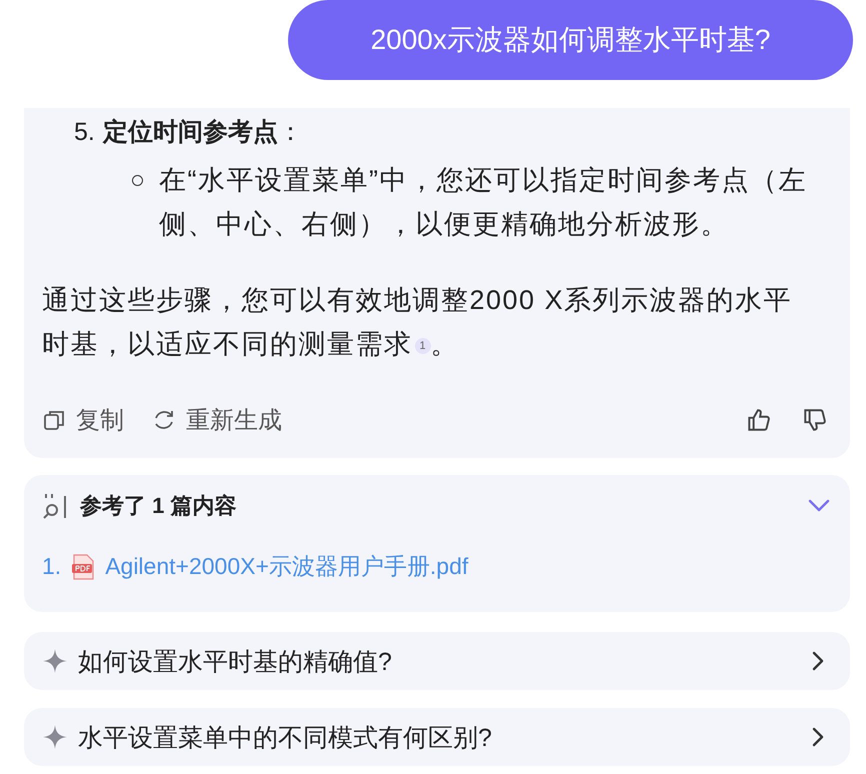 Image resolution: width=866 pixels, height=774 pixels. Describe the element at coordinates (54, 420) in the screenshot. I see `copy-icon` at that location.